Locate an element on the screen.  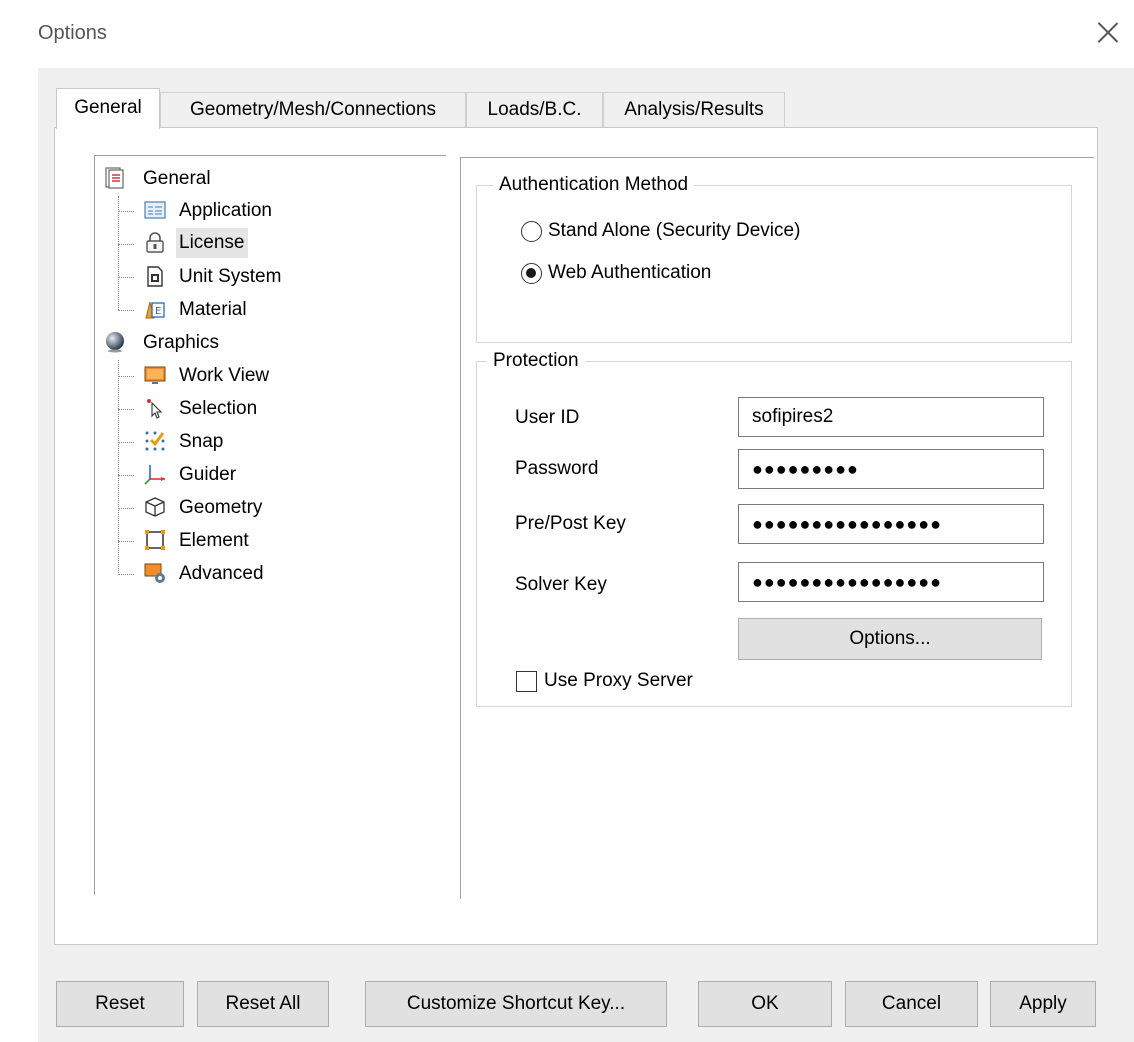
tab-geometry-mesh-connections: Geometry/Mesh/Connections is located at coordinates (313, 110).